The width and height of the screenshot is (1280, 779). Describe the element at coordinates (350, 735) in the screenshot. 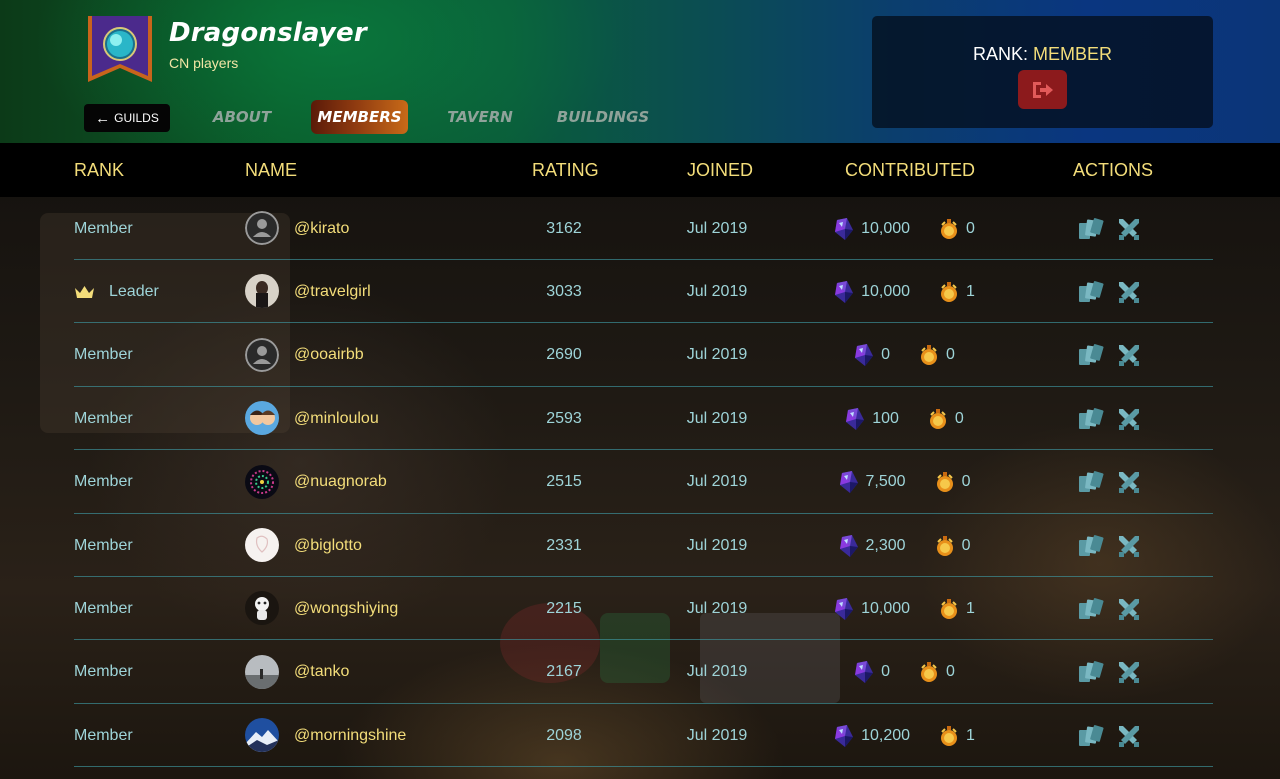

I see `member-name: @morningshine` at that location.